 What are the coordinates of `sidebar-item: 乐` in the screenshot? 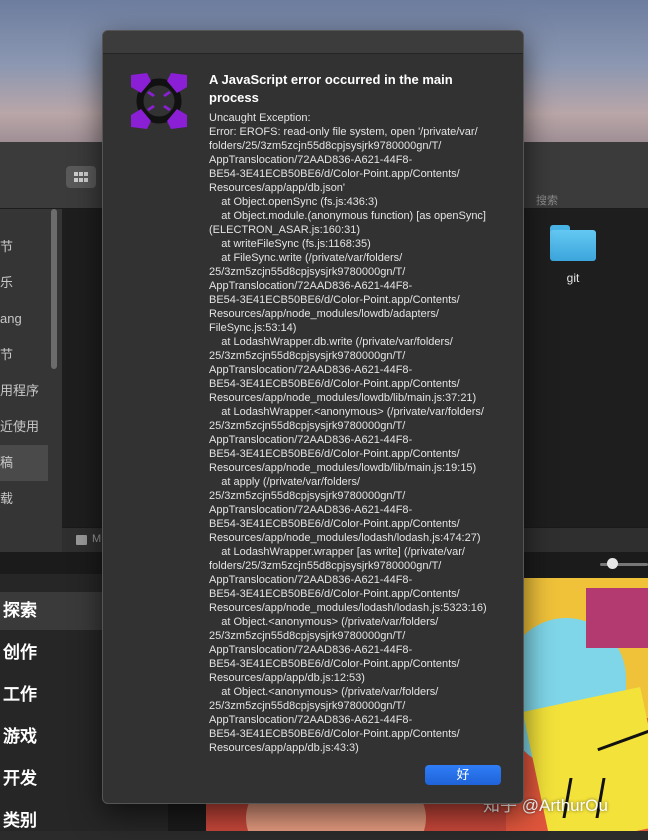 It's located at (24, 283).